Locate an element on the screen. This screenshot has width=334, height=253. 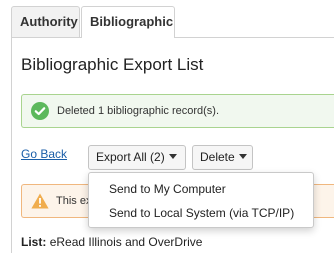
export-all-button: Export All (2) is located at coordinates (137, 157).